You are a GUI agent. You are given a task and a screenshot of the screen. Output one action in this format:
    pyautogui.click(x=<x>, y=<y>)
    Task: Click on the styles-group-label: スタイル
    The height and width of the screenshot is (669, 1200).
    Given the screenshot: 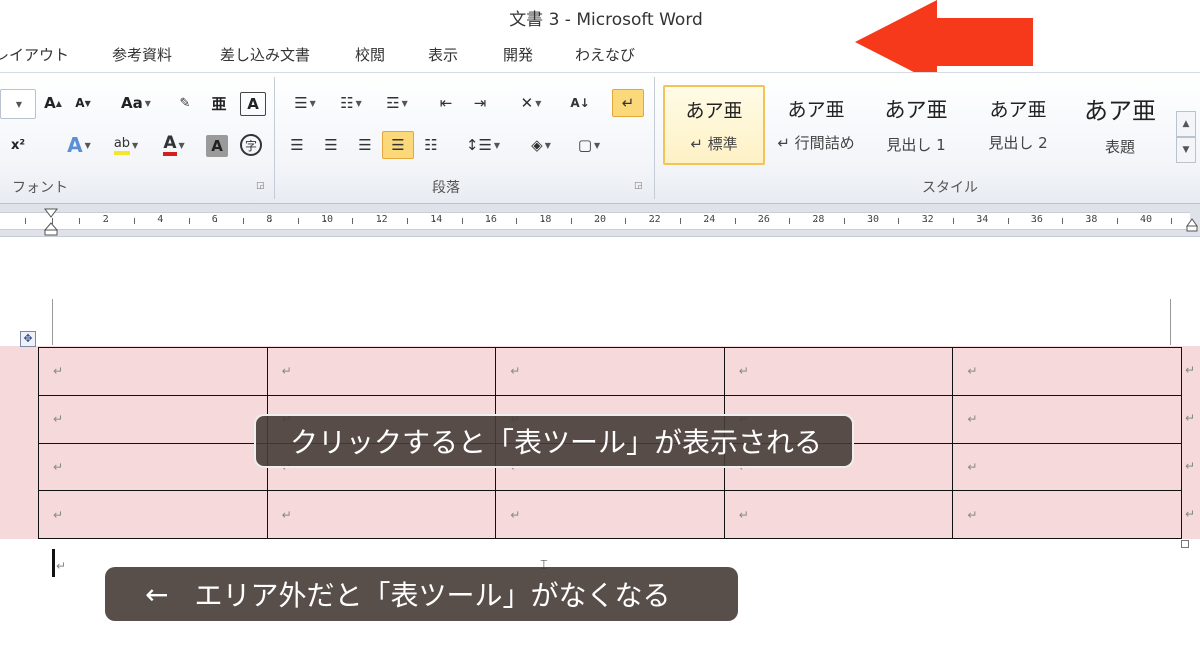 What is the action you would take?
    pyautogui.click(x=950, y=188)
    